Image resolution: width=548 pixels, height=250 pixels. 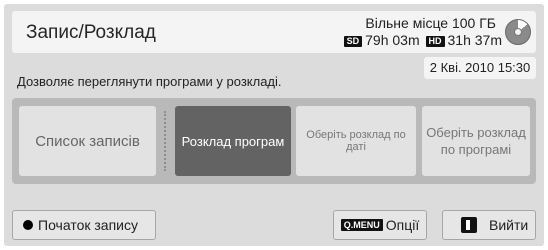 I want to click on options-button: Q.MENU Опції, so click(x=380, y=225).